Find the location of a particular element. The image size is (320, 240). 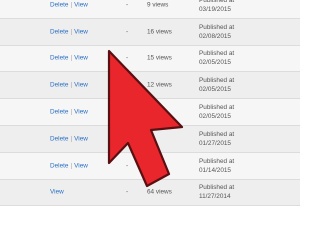

published-date: 01/27/2015 is located at coordinates (215, 143).